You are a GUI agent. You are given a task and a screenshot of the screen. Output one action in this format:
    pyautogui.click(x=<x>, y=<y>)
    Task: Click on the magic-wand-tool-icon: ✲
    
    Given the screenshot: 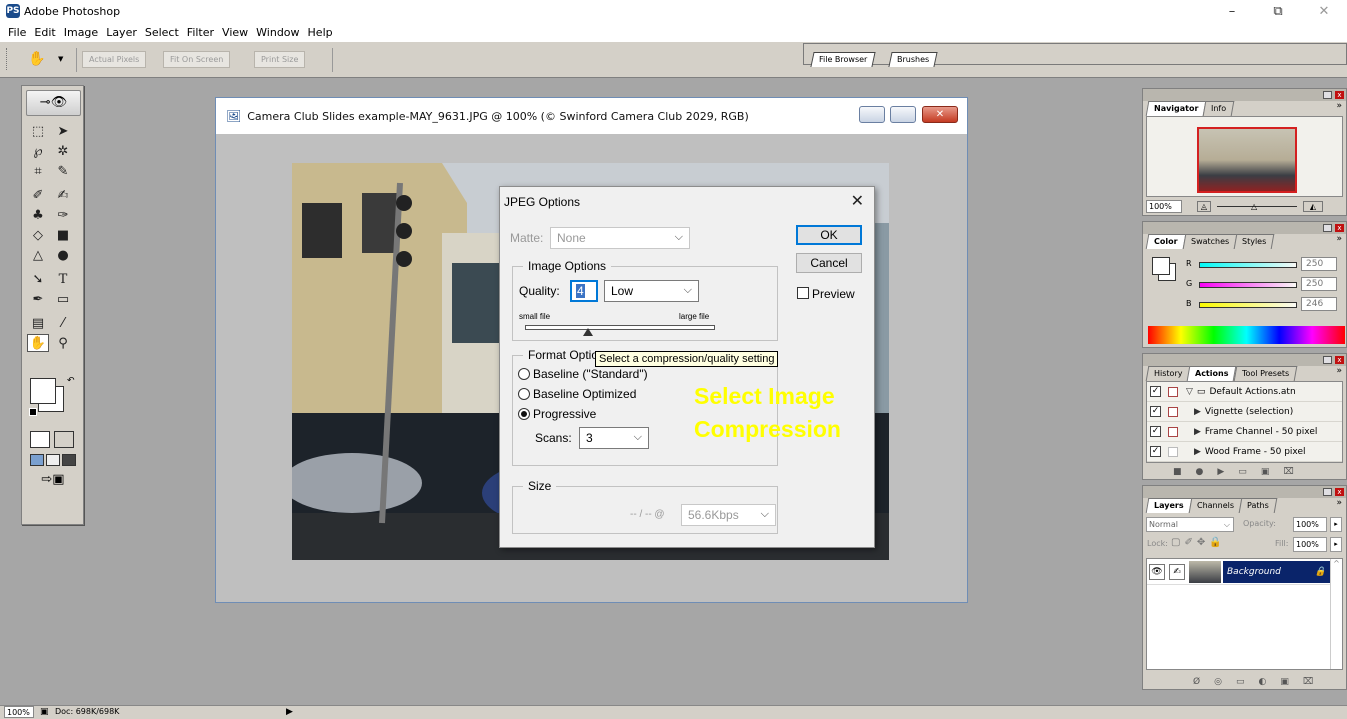 What is the action you would take?
    pyautogui.click(x=63, y=151)
    